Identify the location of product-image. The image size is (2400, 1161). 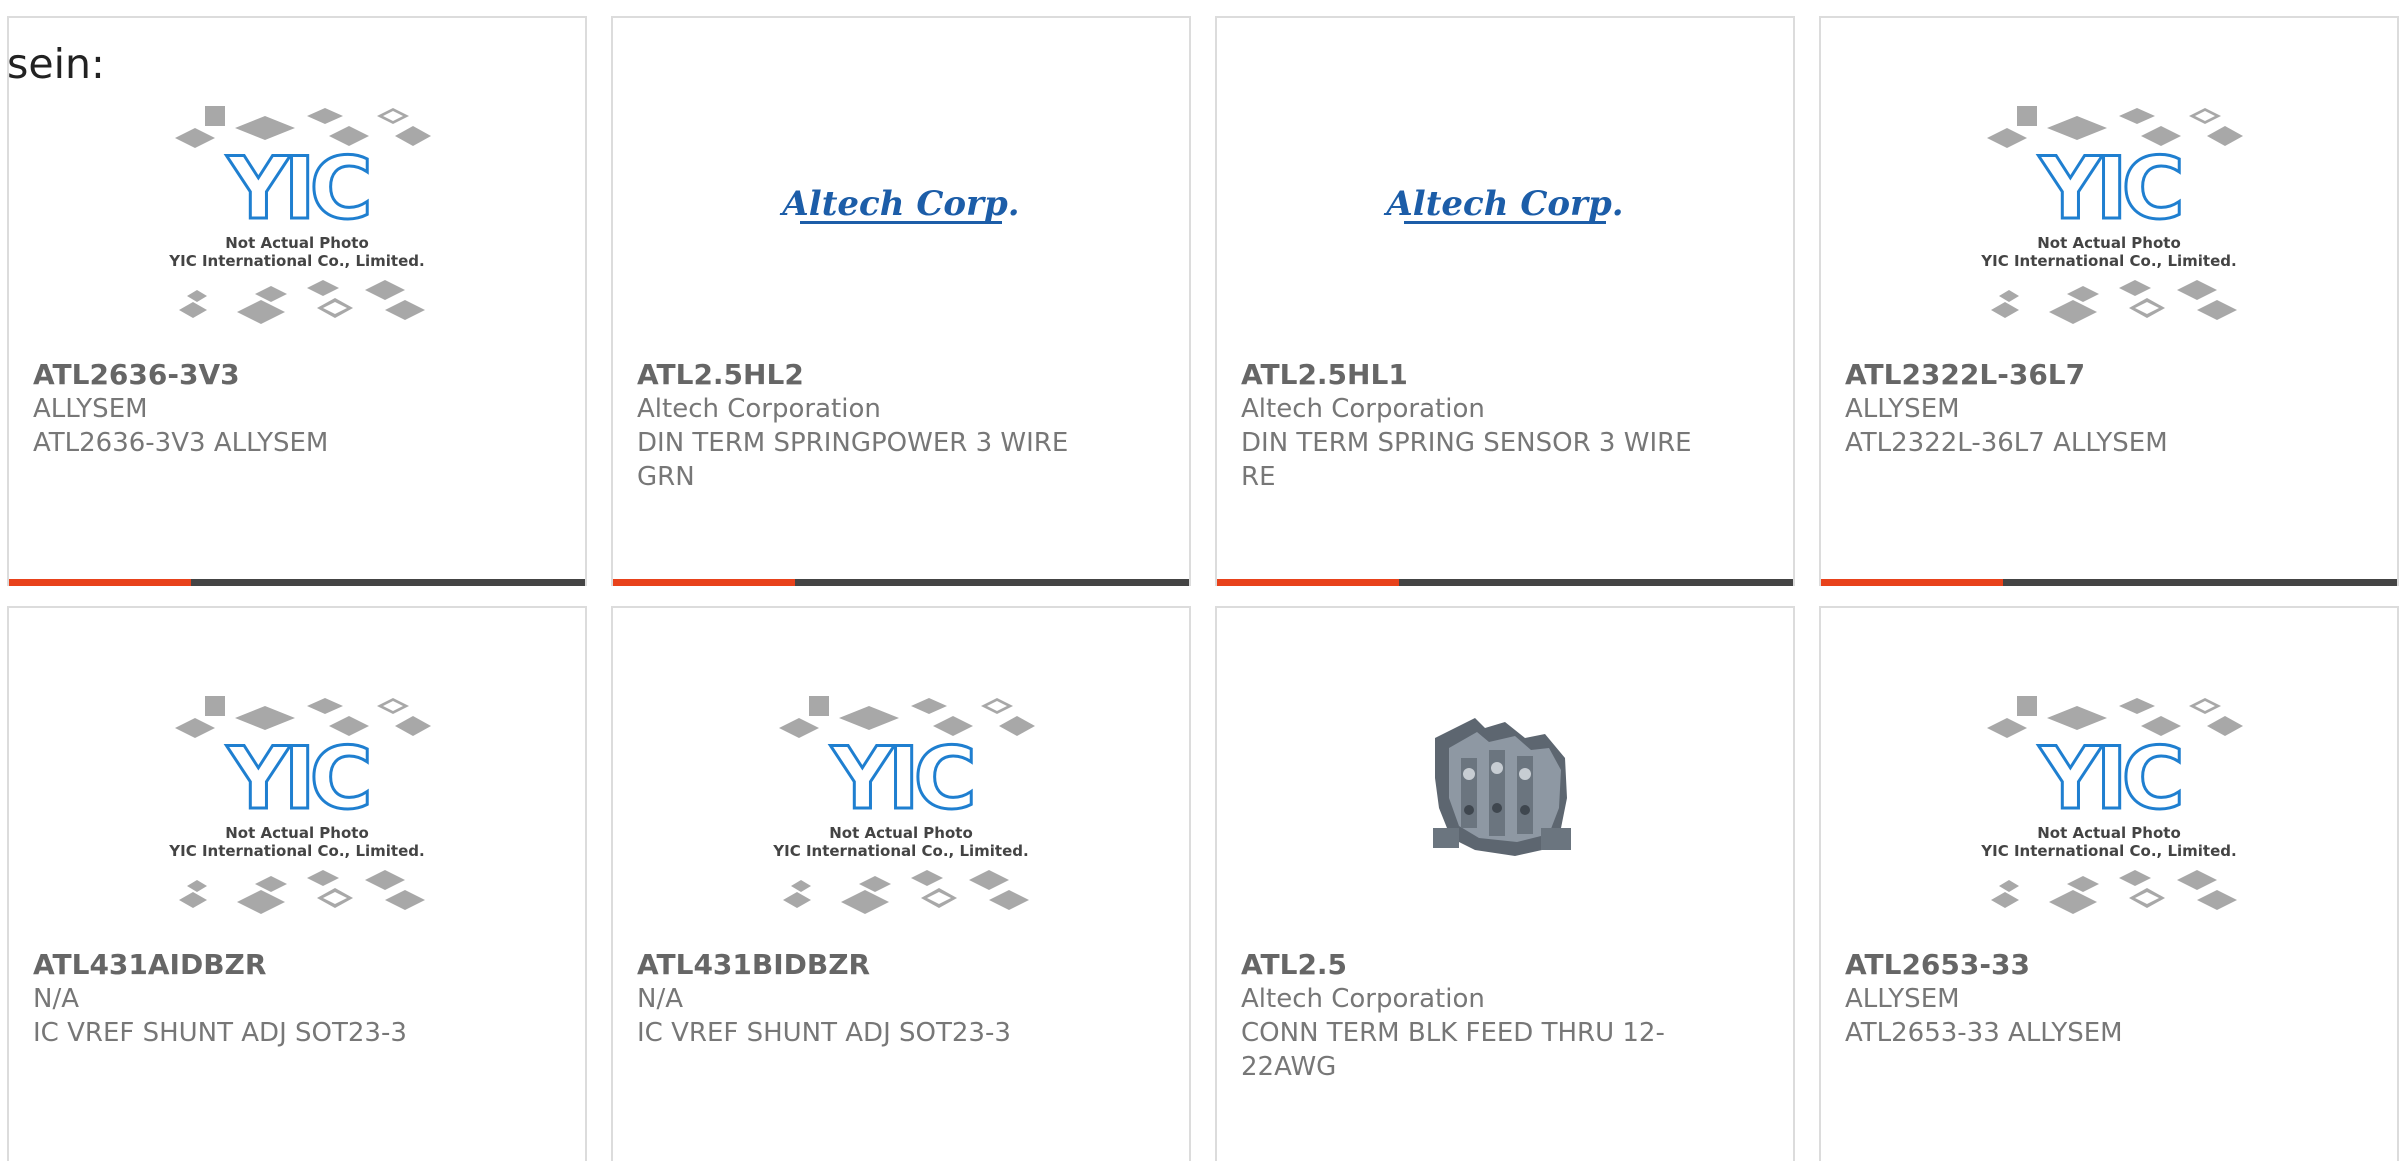
(1505, 815).